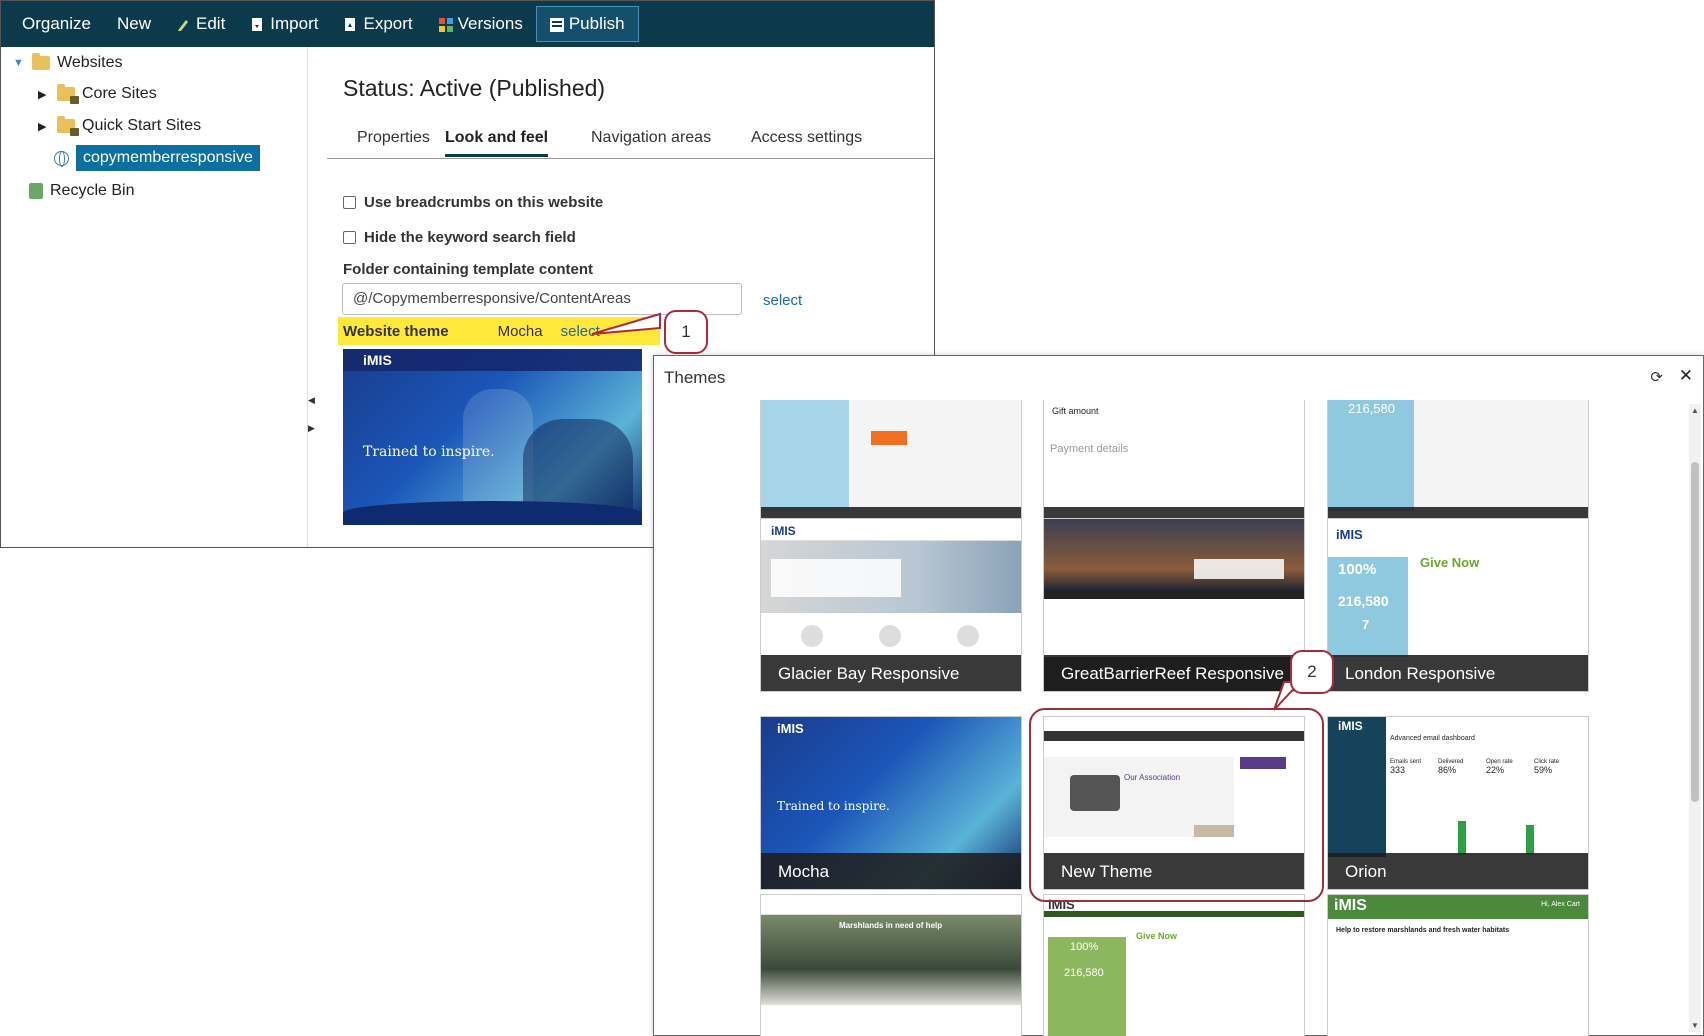 This screenshot has height=1036, width=1704. I want to click on edit-button: Edit, so click(201, 24).